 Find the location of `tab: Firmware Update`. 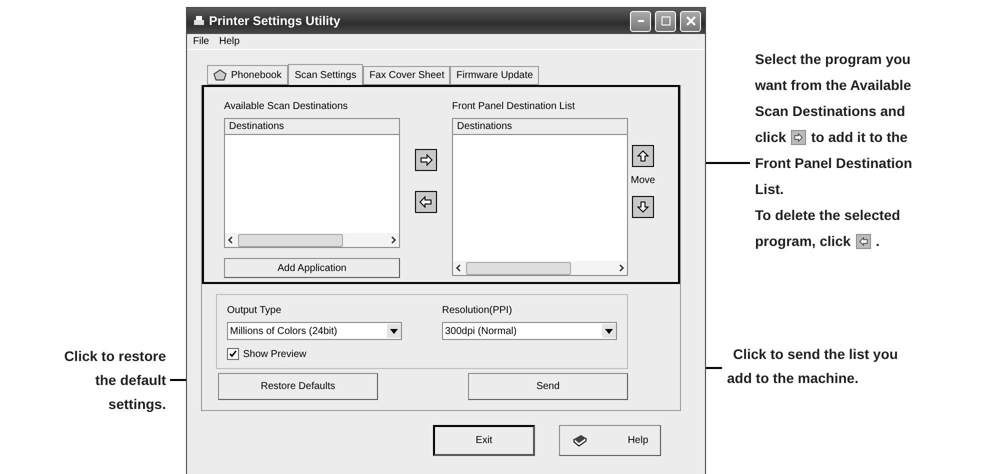

tab: Firmware Update is located at coordinates (495, 75).